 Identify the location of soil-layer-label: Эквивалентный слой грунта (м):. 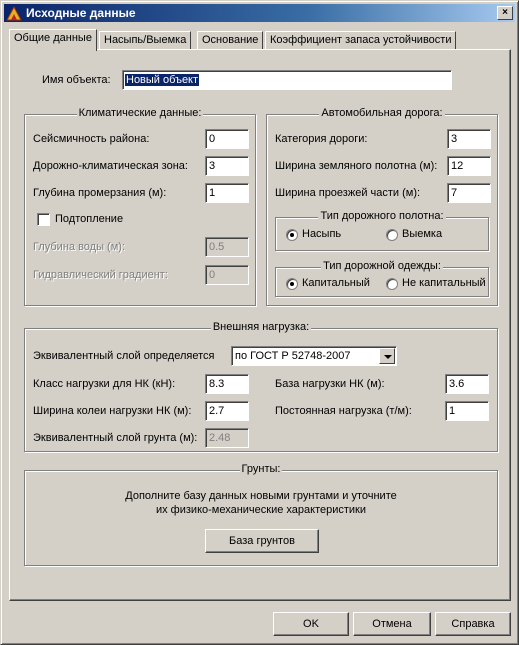
(115, 438).